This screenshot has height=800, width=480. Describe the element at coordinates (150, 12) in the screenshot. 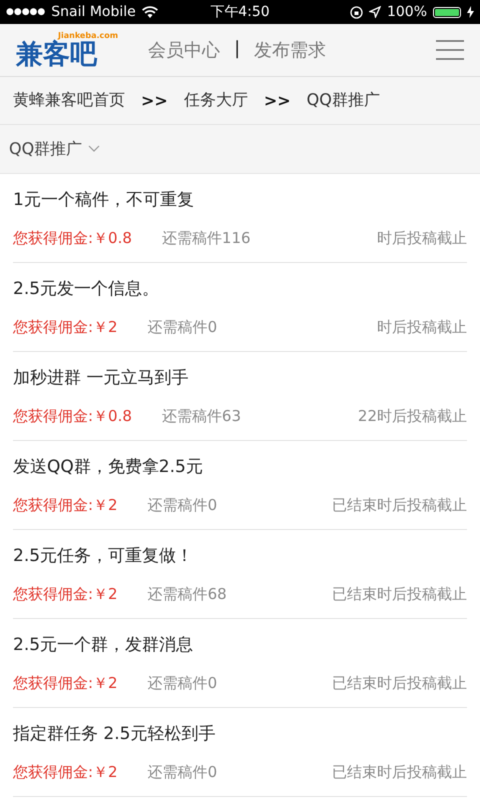

I see `wifi-icon` at that location.